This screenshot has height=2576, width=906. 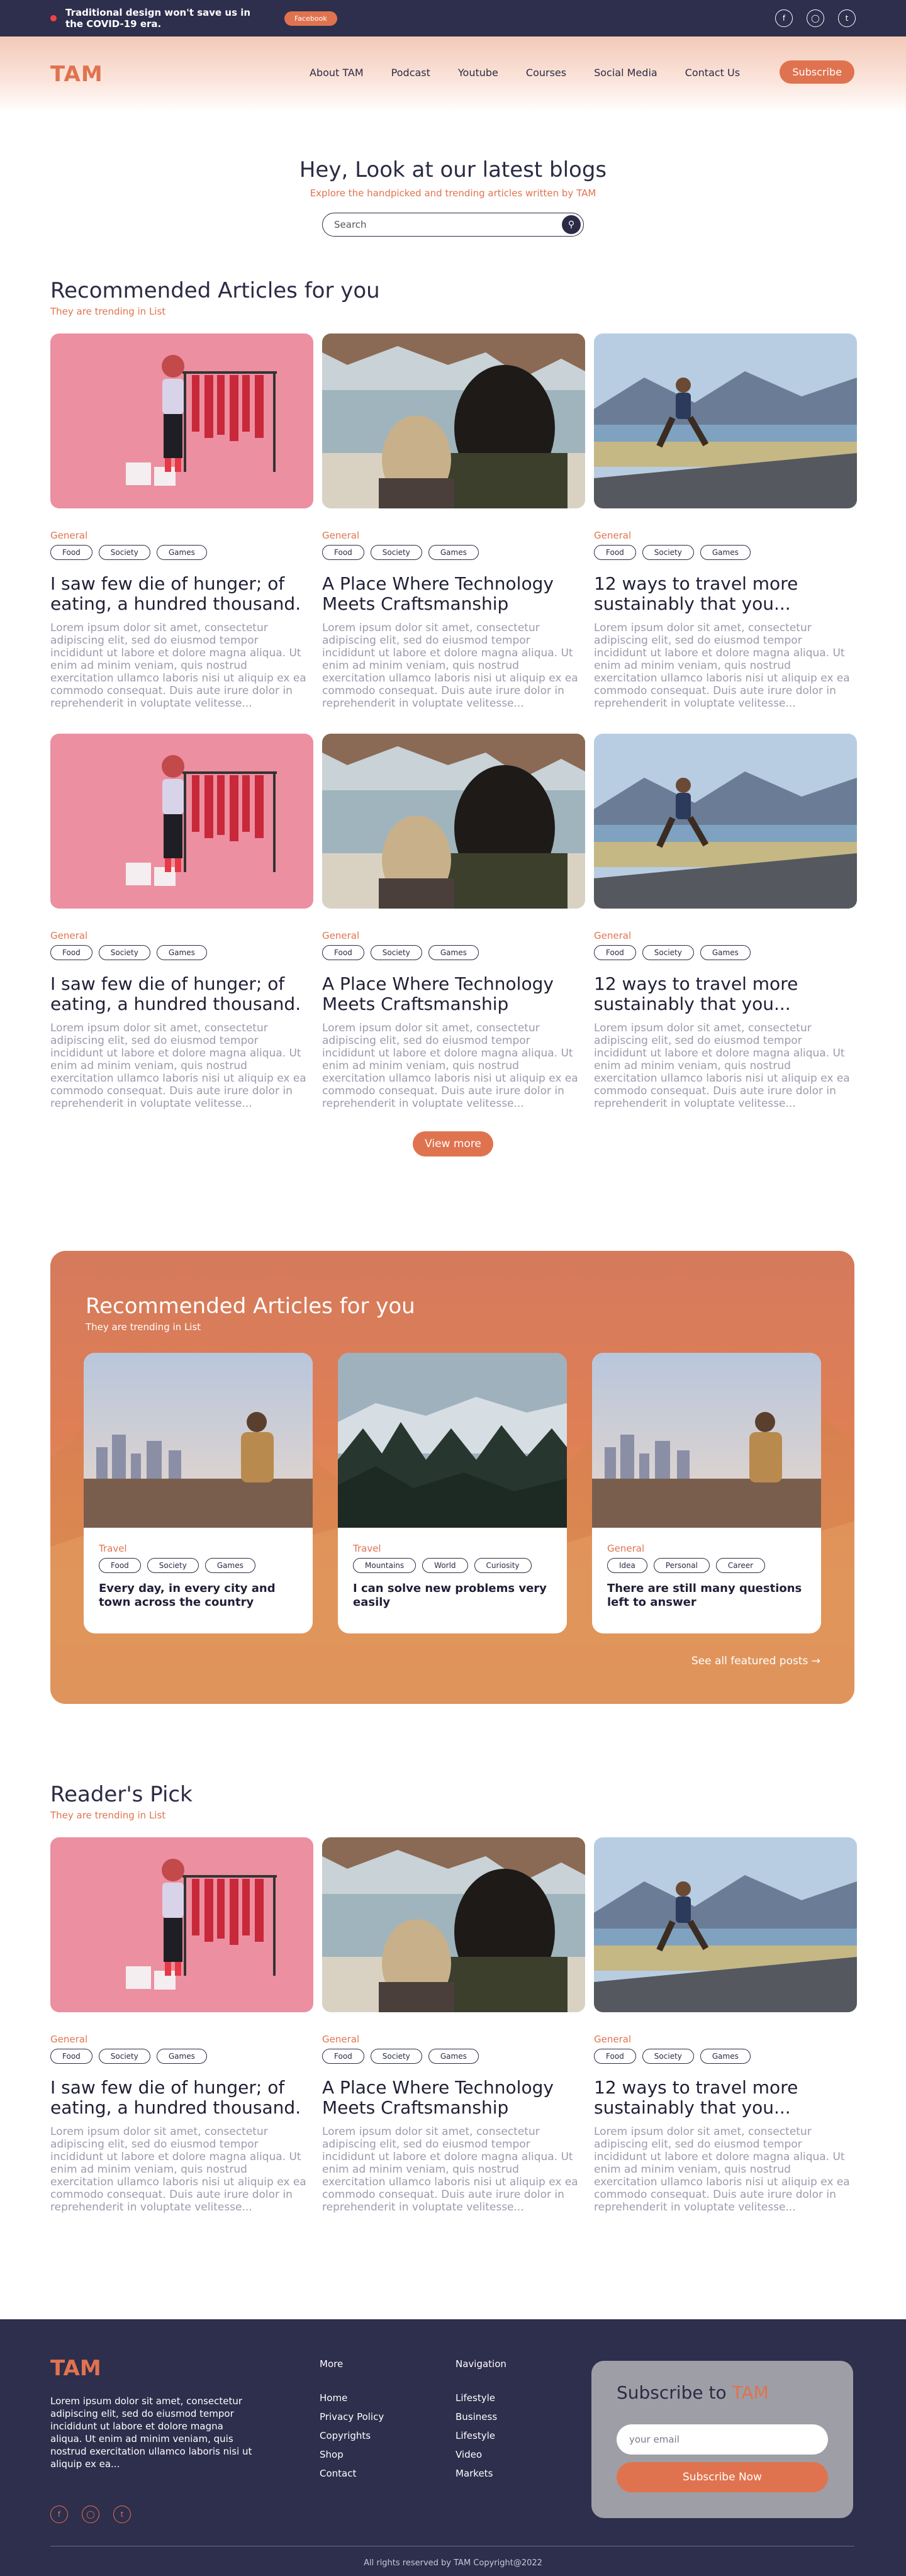 What do you see at coordinates (452, 1596) in the screenshot?
I see `featured-title: I can solve new problems very easily` at bounding box center [452, 1596].